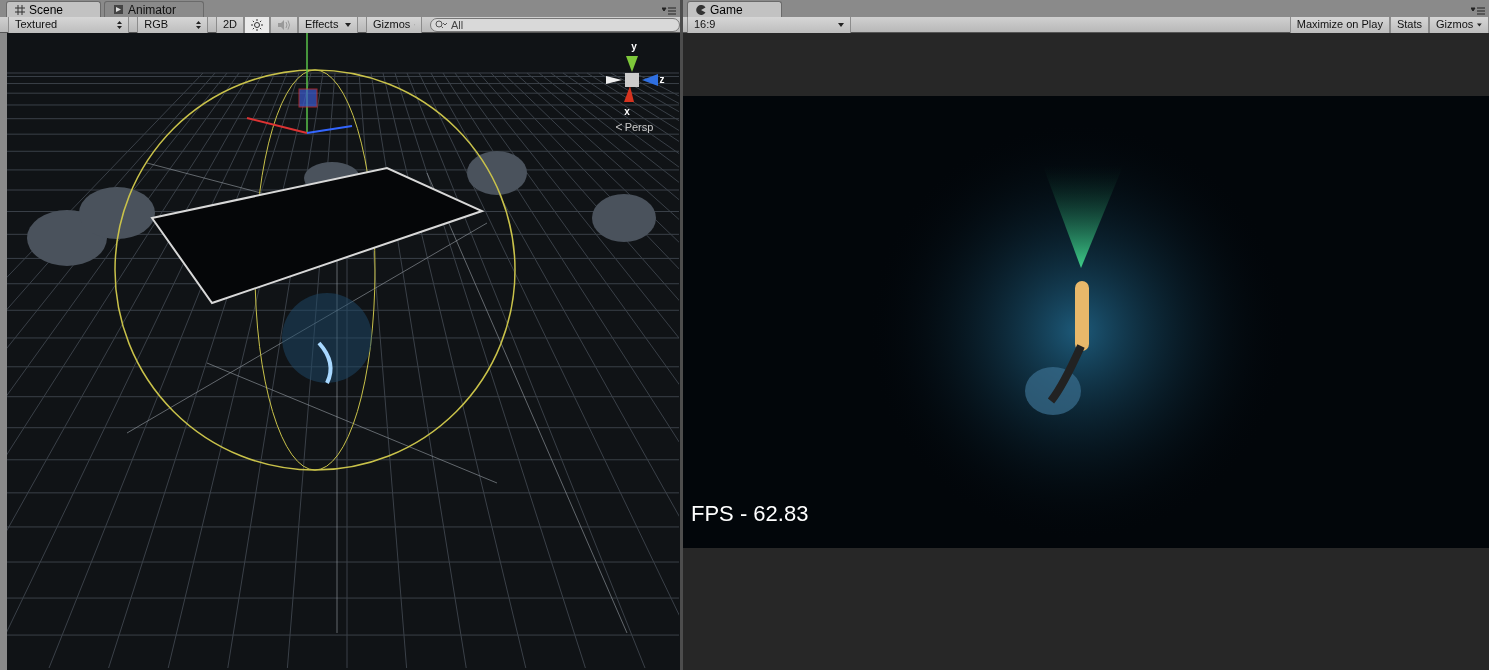 The width and height of the screenshot is (1489, 670). What do you see at coordinates (20, 9) in the screenshot?
I see `grid-icon` at bounding box center [20, 9].